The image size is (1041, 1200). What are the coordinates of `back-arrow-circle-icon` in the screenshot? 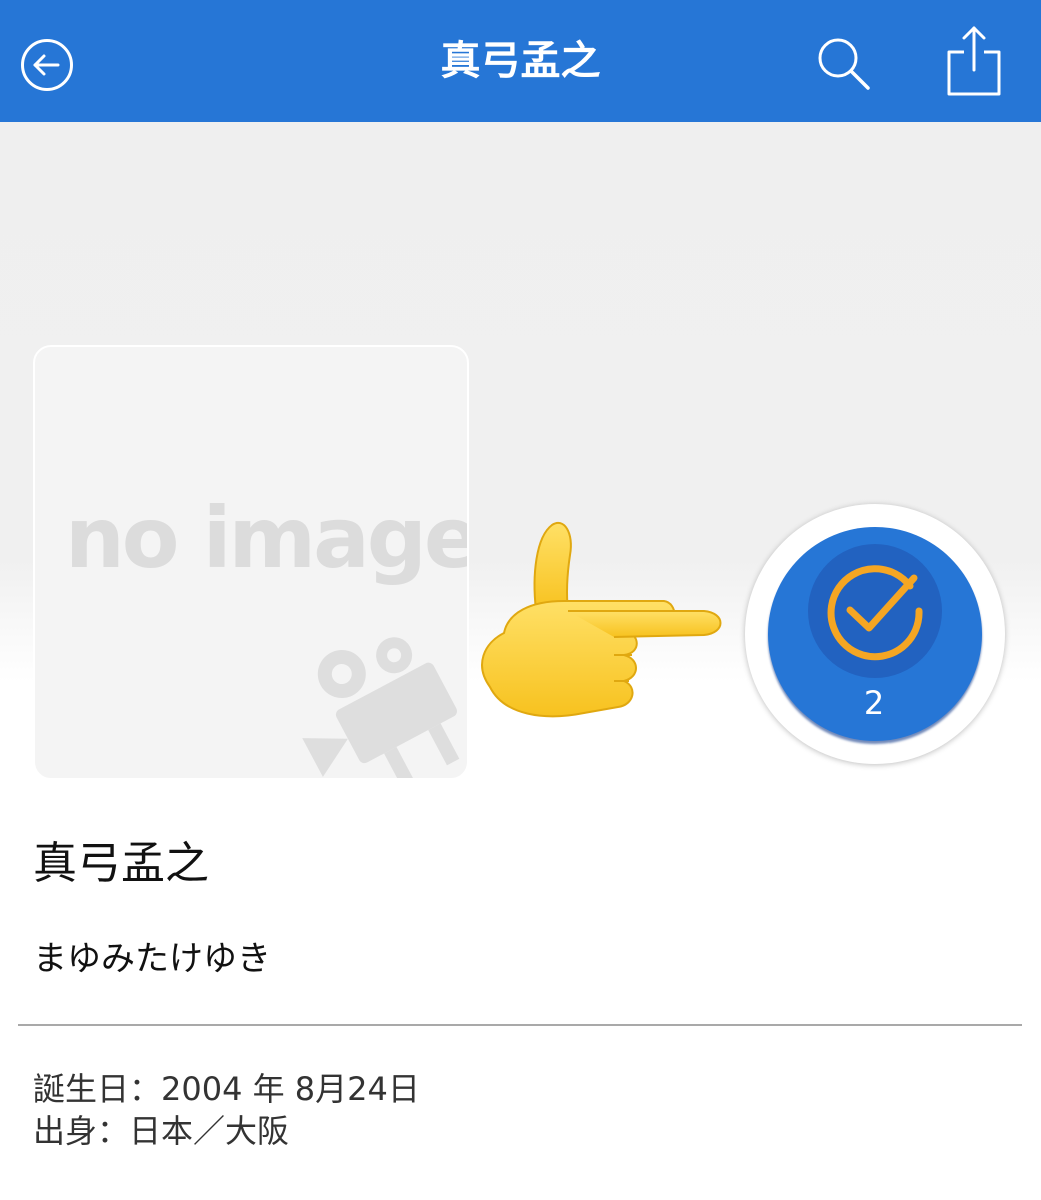 It's located at (47, 65).